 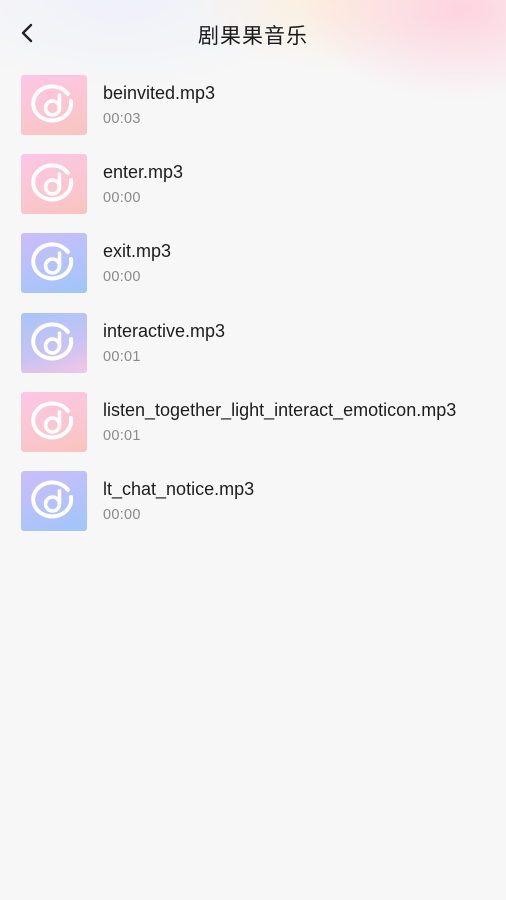 What do you see at coordinates (137, 251) in the screenshot?
I see `track-name: exit.mp3` at bounding box center [137, 251].